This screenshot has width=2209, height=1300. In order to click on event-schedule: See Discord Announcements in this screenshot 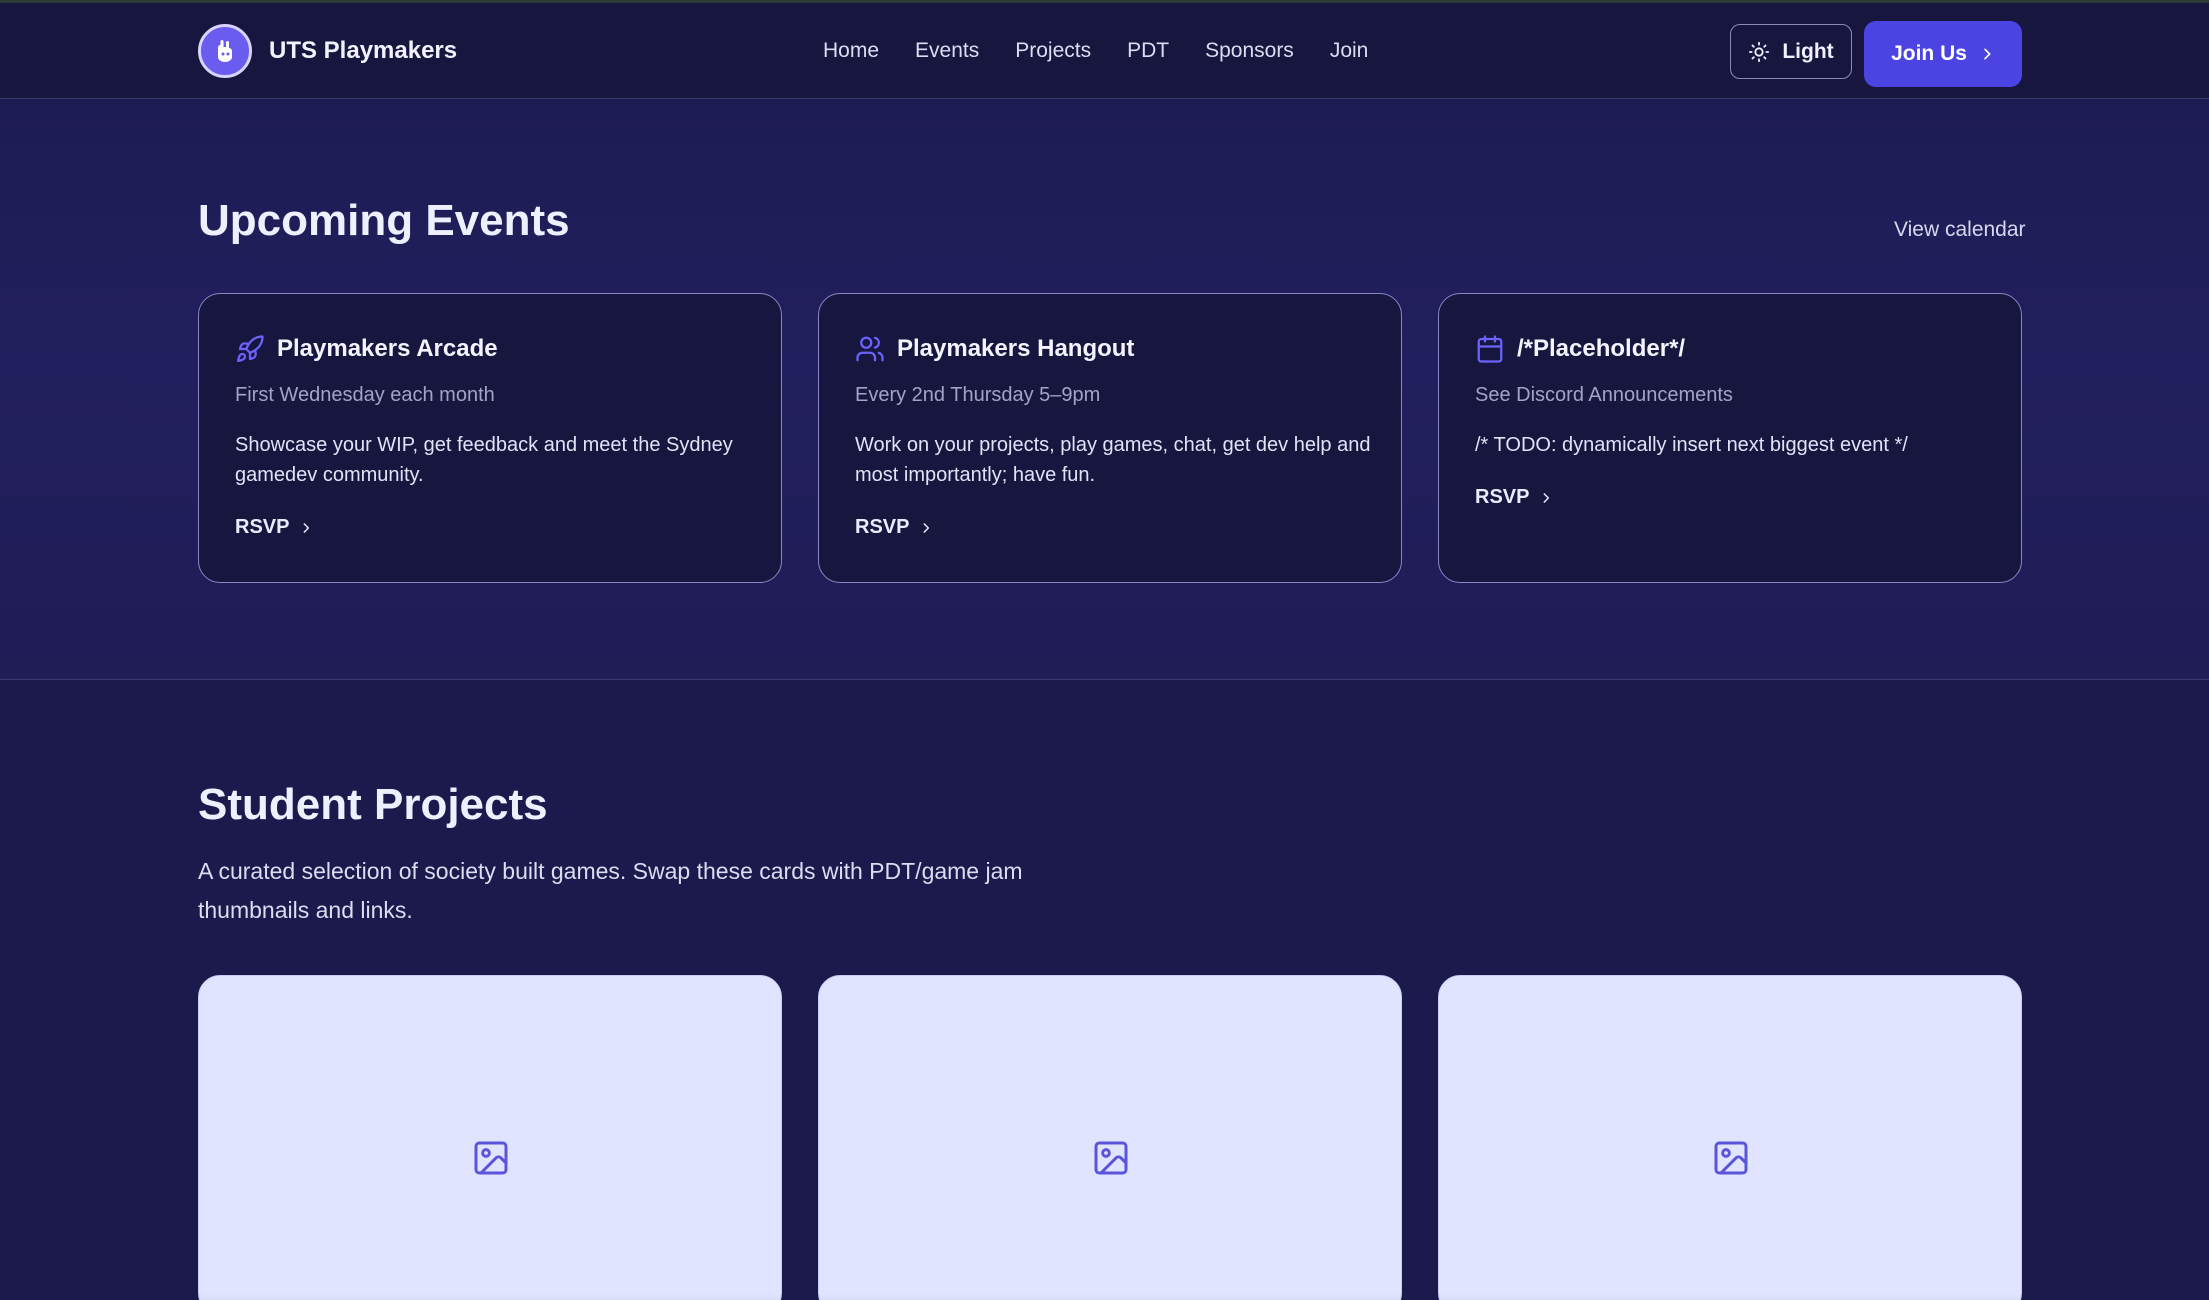, I will do `click(1604, 395)`.